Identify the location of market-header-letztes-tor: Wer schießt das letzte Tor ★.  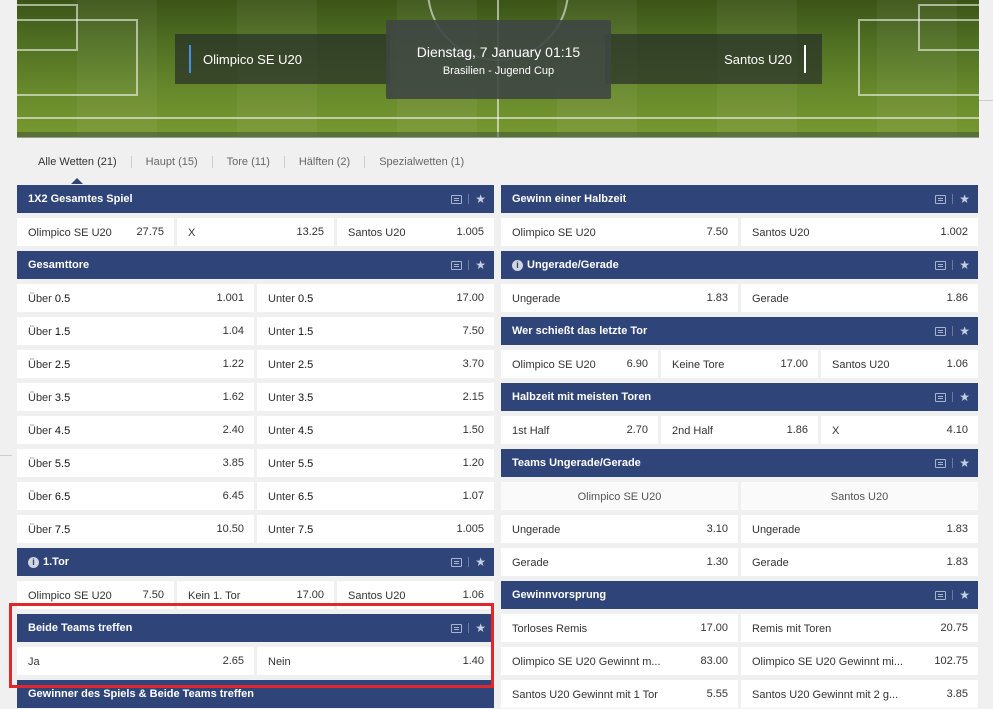
(739, 331).